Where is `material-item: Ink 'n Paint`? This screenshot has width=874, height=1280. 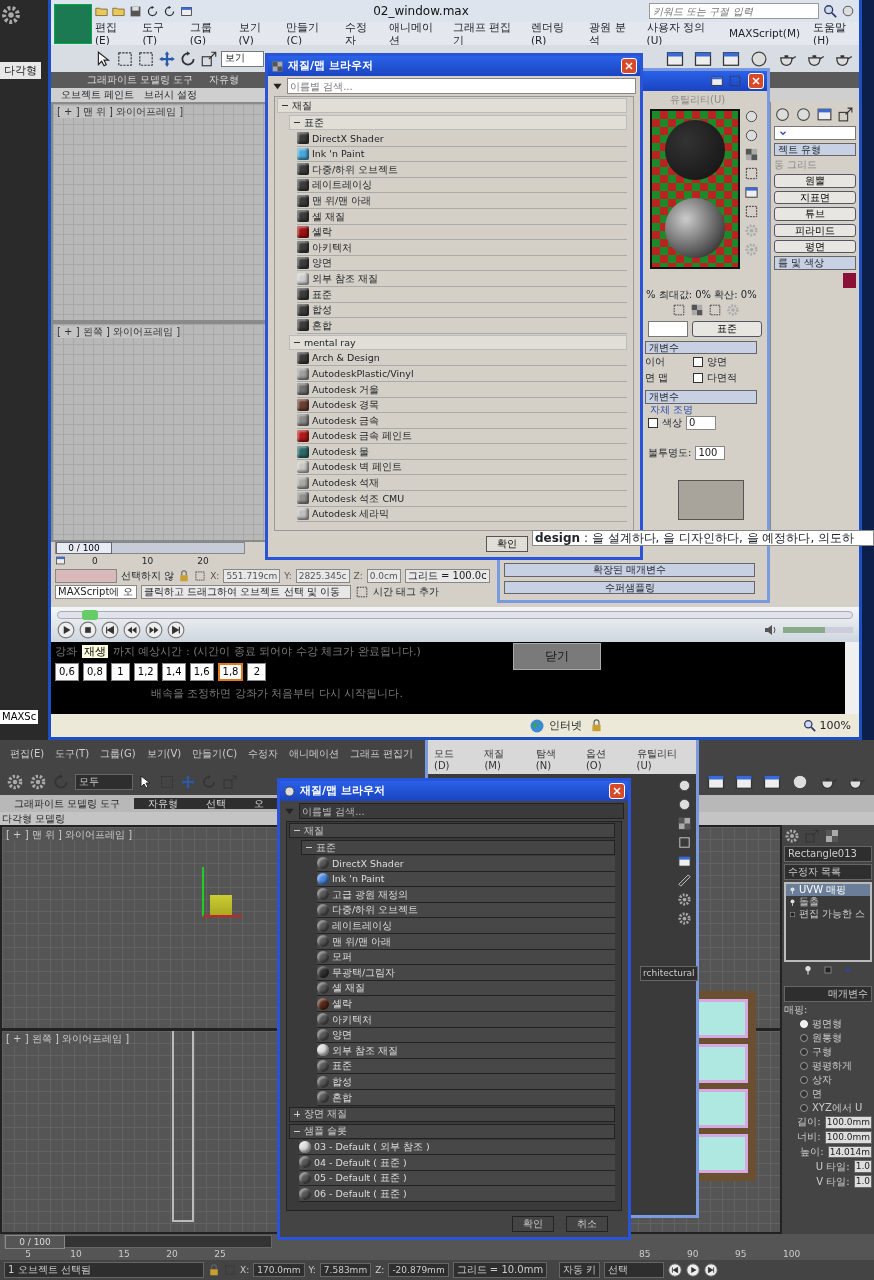
material-item: Ink 'n Paint is located at coordinates (462, 154).